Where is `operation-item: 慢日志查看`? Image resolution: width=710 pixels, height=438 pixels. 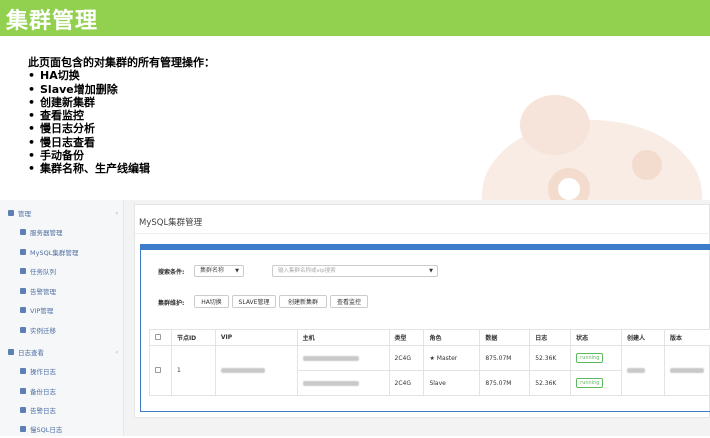
operation-item: 慢日志查看 is located at coordinates (121, 142).